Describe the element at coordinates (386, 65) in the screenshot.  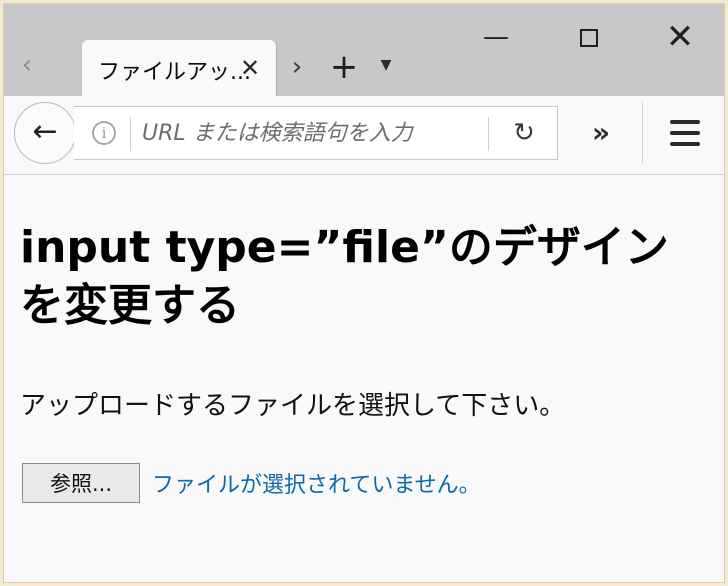
I see `chevron-down-icon: ▼` at that location.